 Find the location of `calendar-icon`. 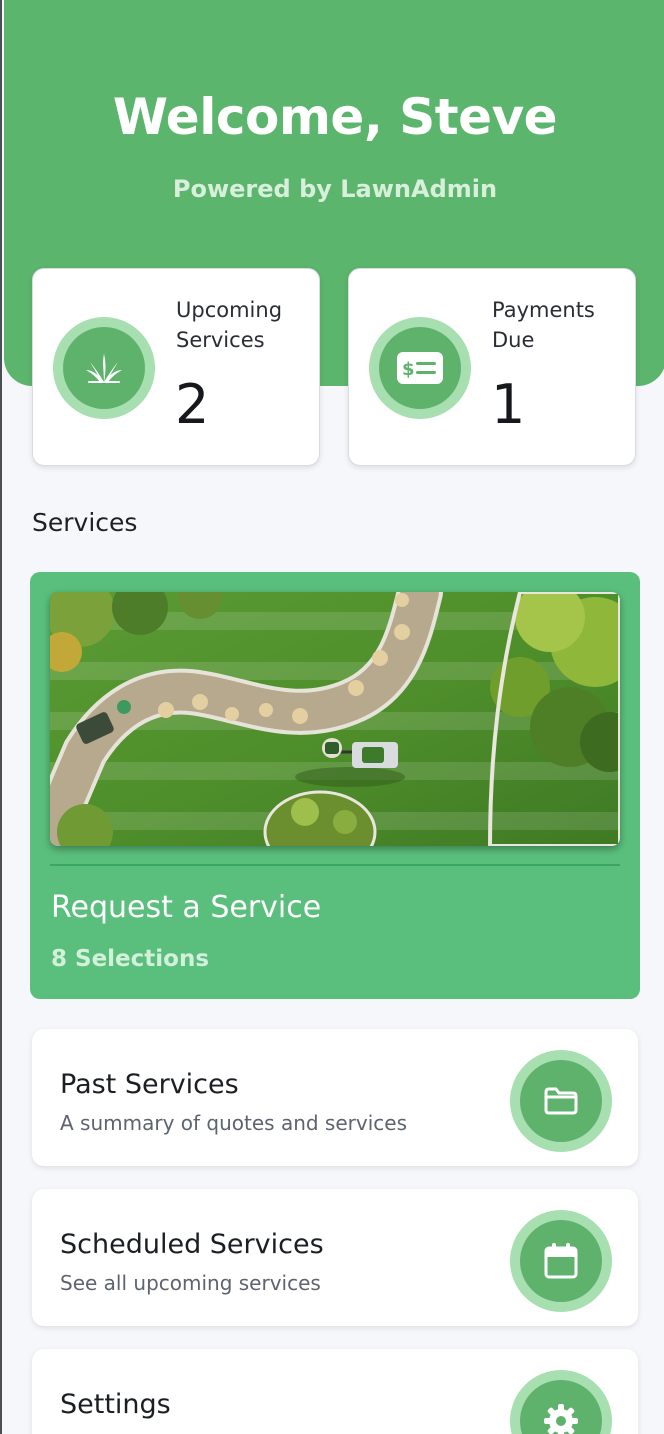

calendar-icon is located at coordinates (561, 1261).